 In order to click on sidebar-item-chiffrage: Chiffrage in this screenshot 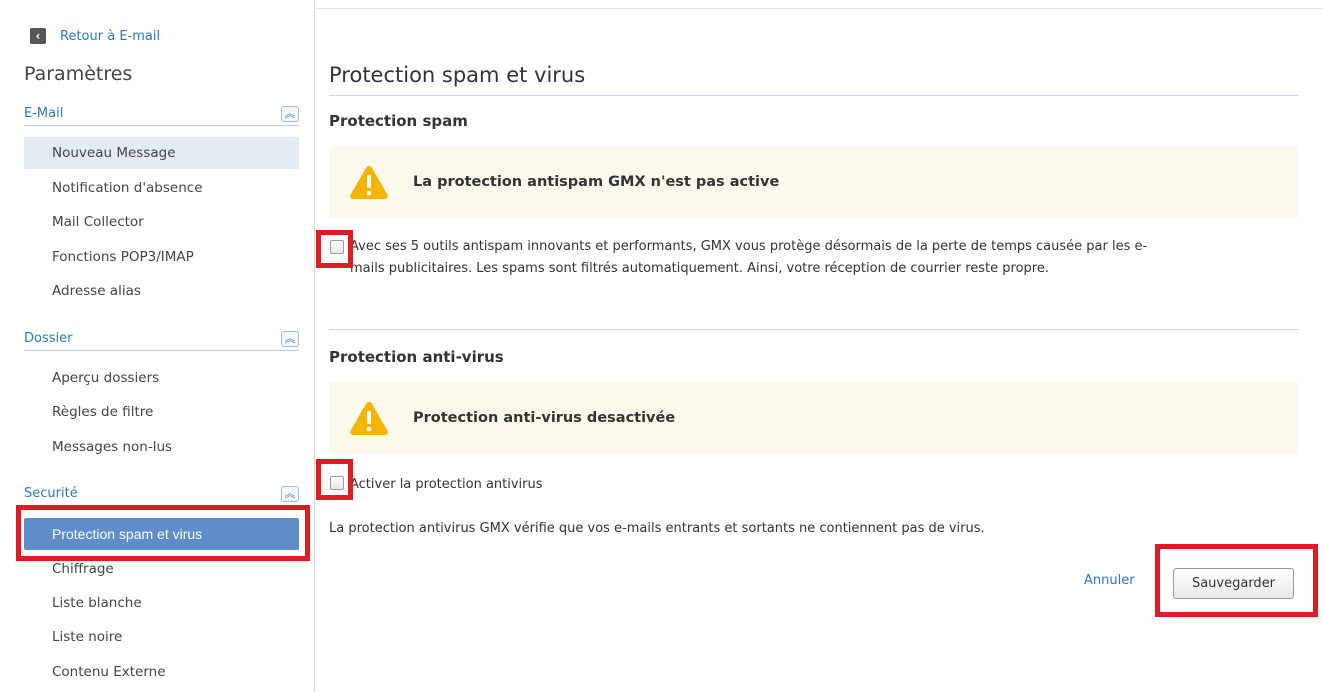, I will do `click(161, 569)`.